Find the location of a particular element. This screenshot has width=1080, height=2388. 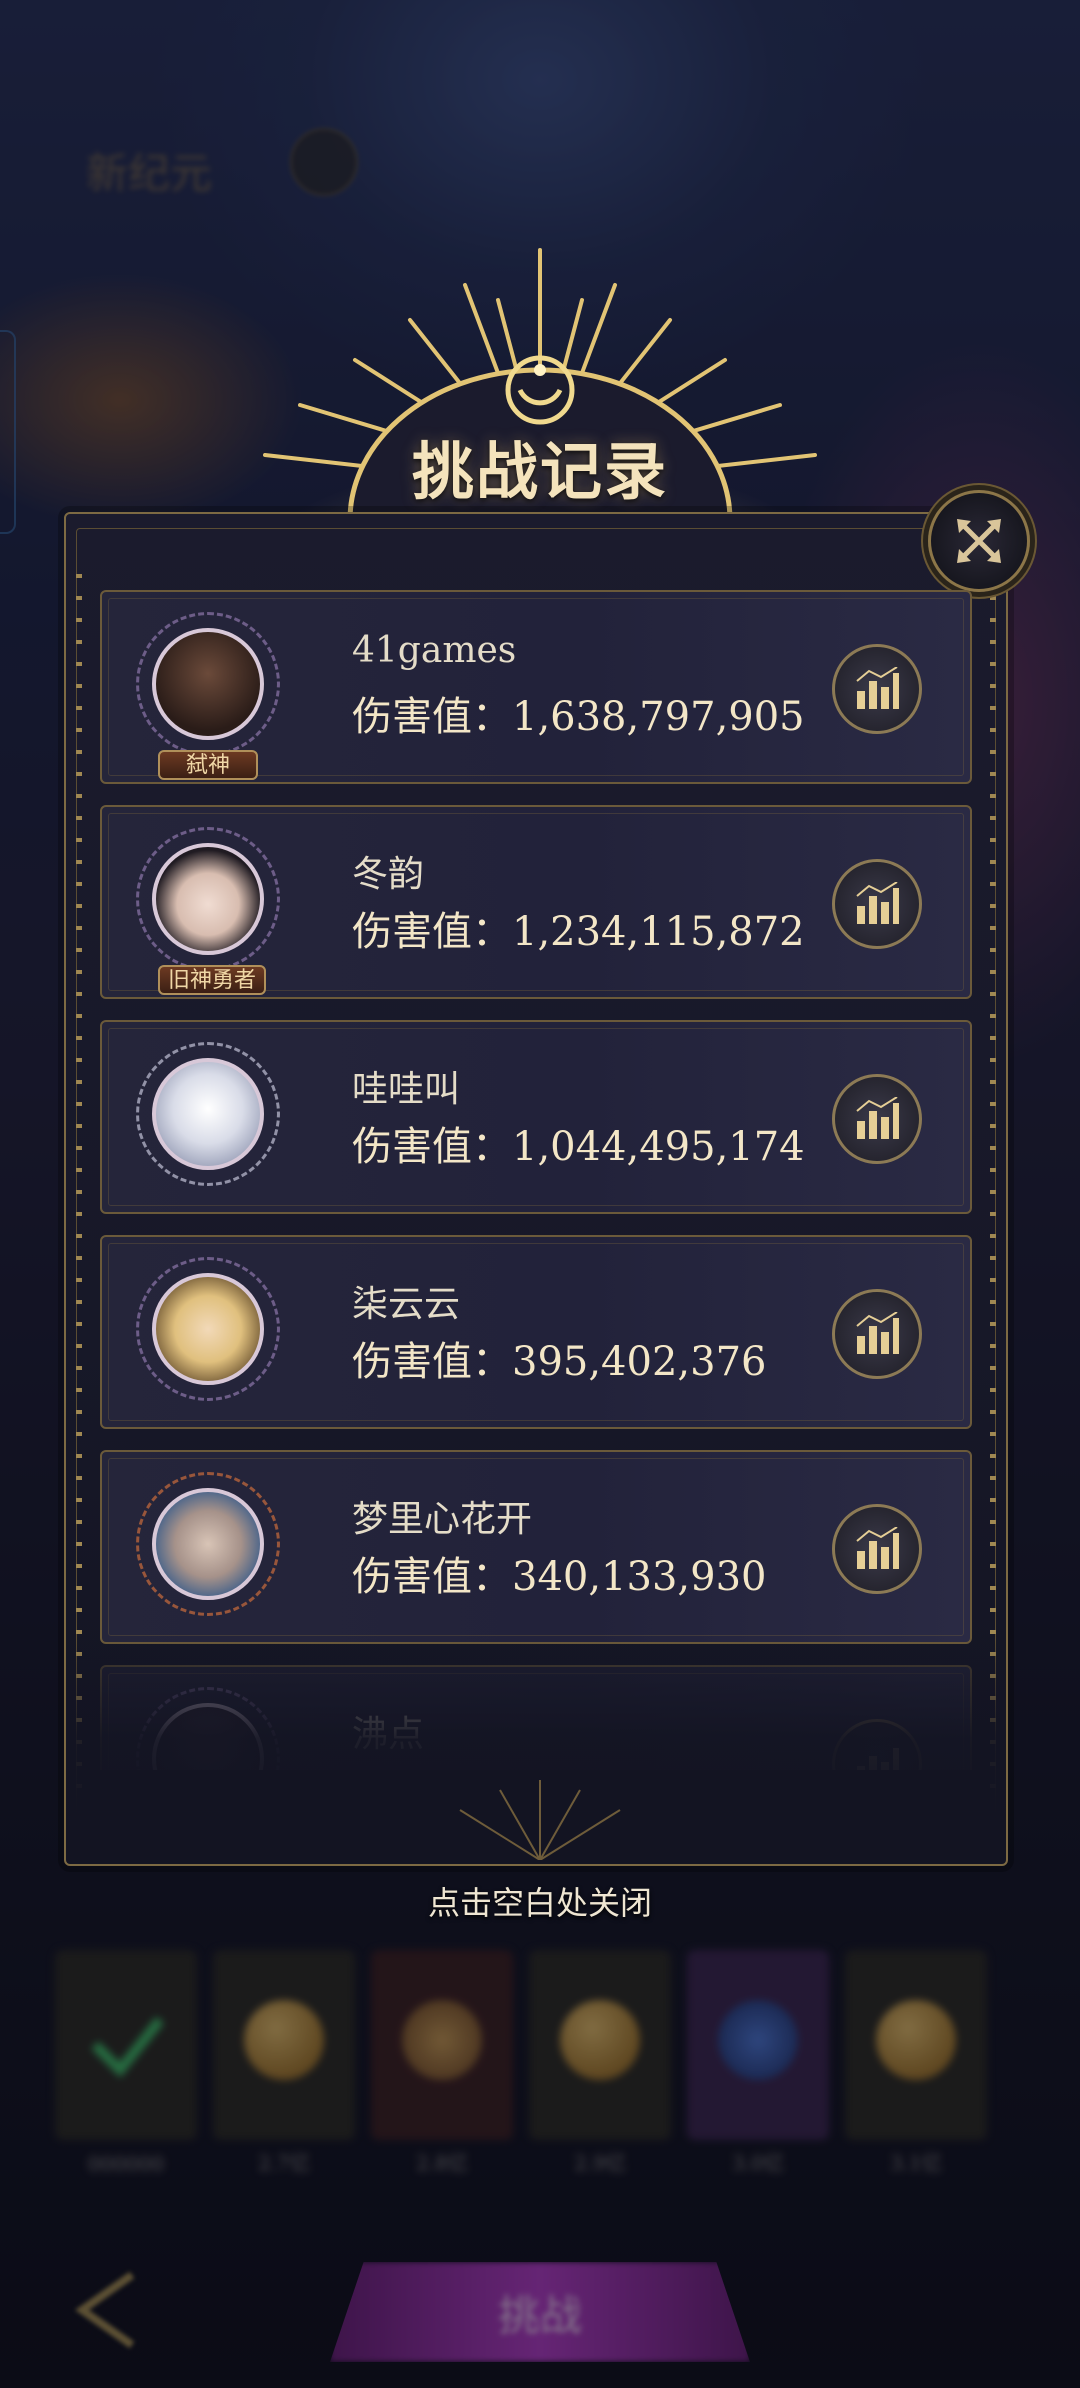

damage-value: 伤害值：1,638,797,905 is located at coordinates (578, 717).